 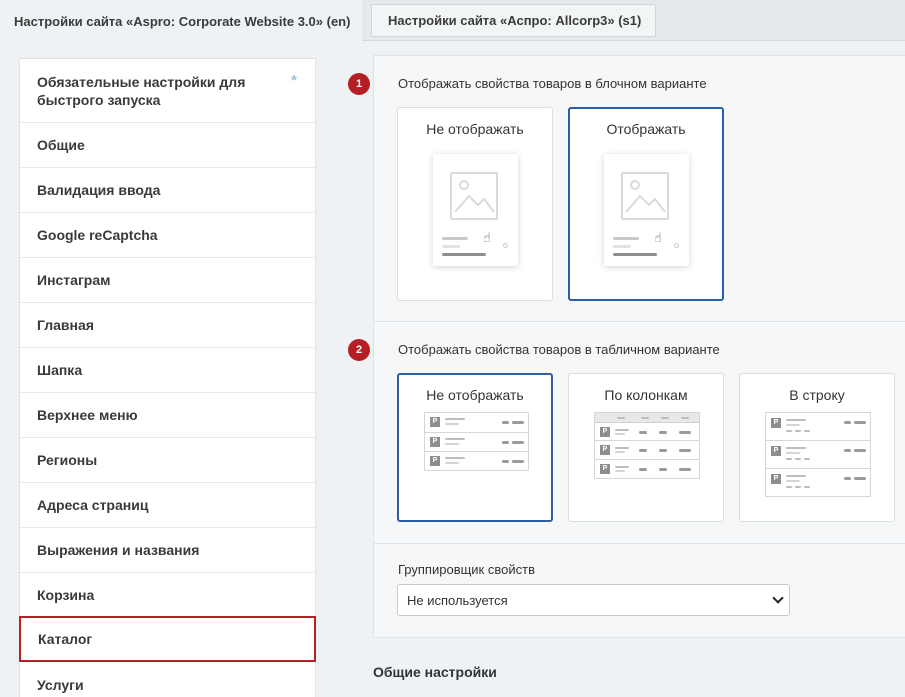 I want to click on sidebar-item-label: Инстаграм, so click(x=74, y=280).